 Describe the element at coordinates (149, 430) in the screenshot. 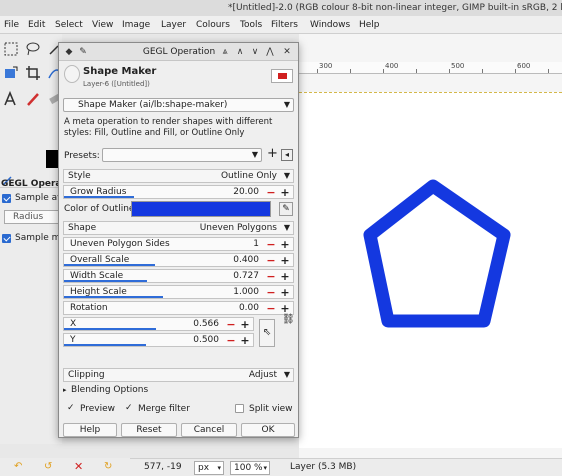

I see `reset-button: Reset` at that location.